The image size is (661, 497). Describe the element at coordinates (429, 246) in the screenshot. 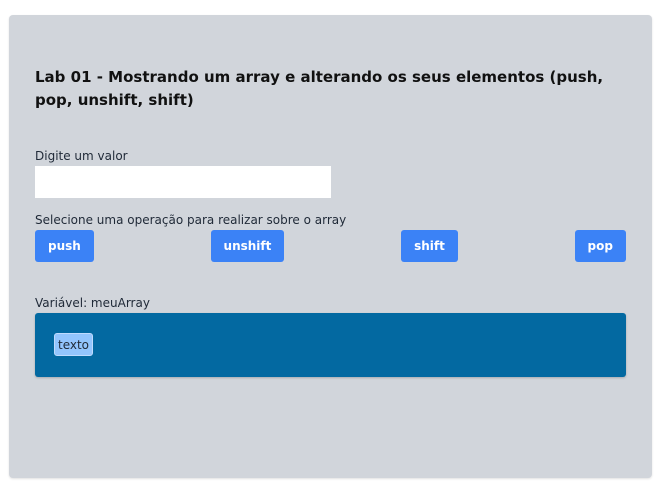

I see `shift-button: shift` at that location.